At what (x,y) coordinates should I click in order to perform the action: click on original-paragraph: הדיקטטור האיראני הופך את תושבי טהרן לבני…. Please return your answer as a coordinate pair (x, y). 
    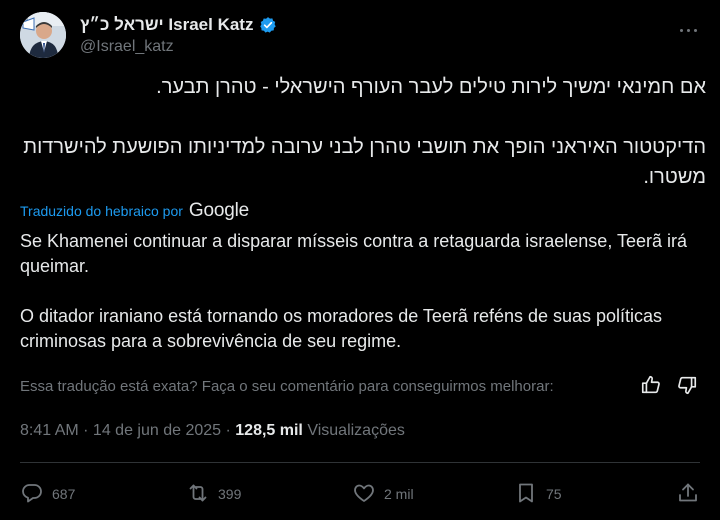
    Looking at the image, I should click on (364, 162).